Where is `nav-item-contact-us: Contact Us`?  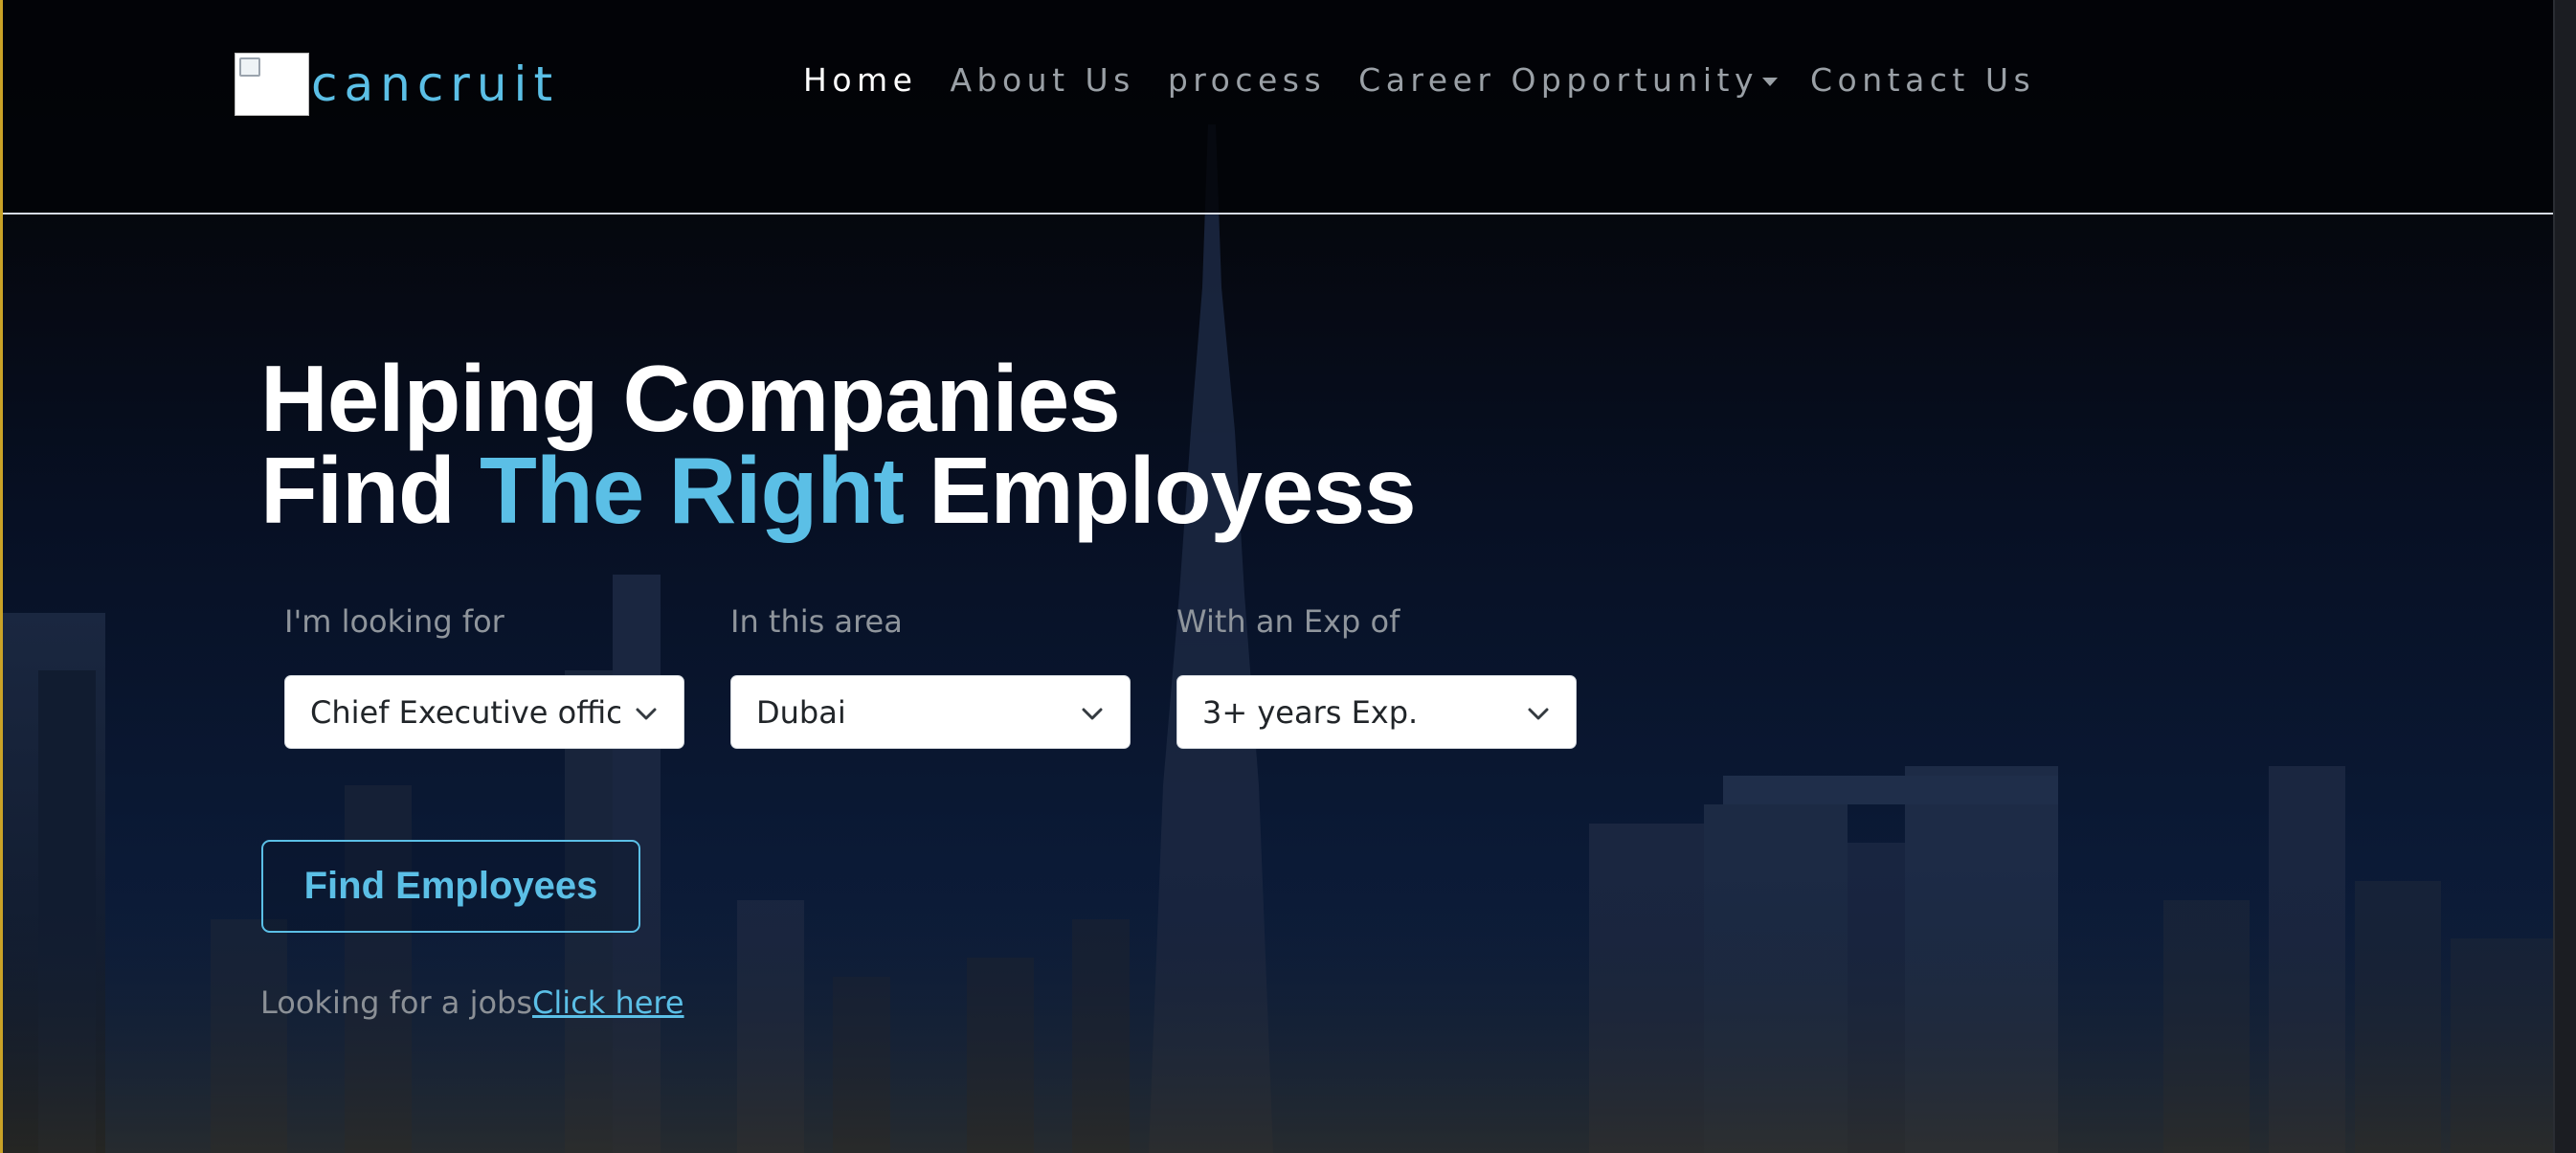
nav-item-contact-us: Contact Us is located at coordinates (1922, 80).